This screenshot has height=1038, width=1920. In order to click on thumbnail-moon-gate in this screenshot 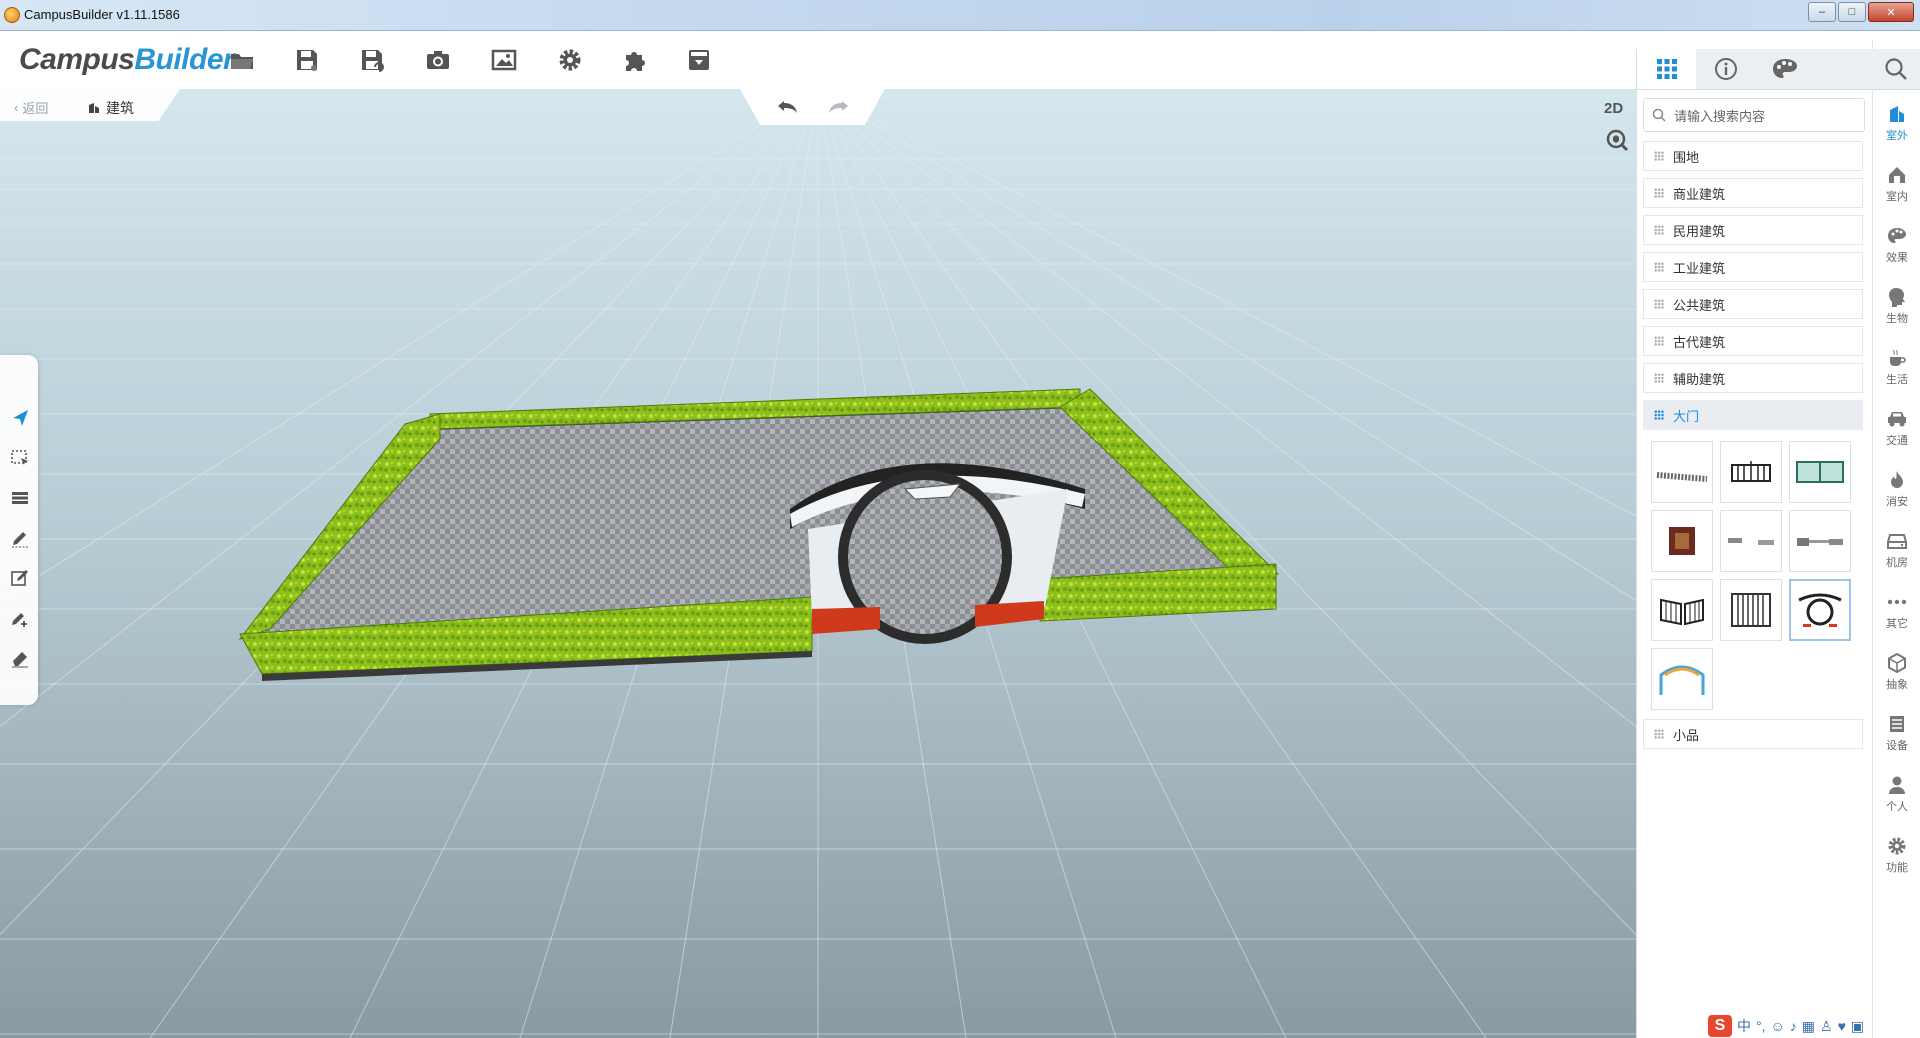, I will do `click(1820, 610)`.